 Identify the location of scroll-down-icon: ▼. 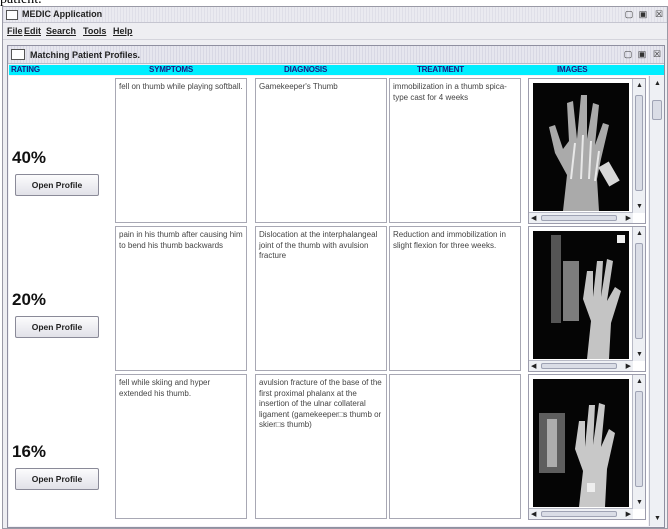
(657, 518).